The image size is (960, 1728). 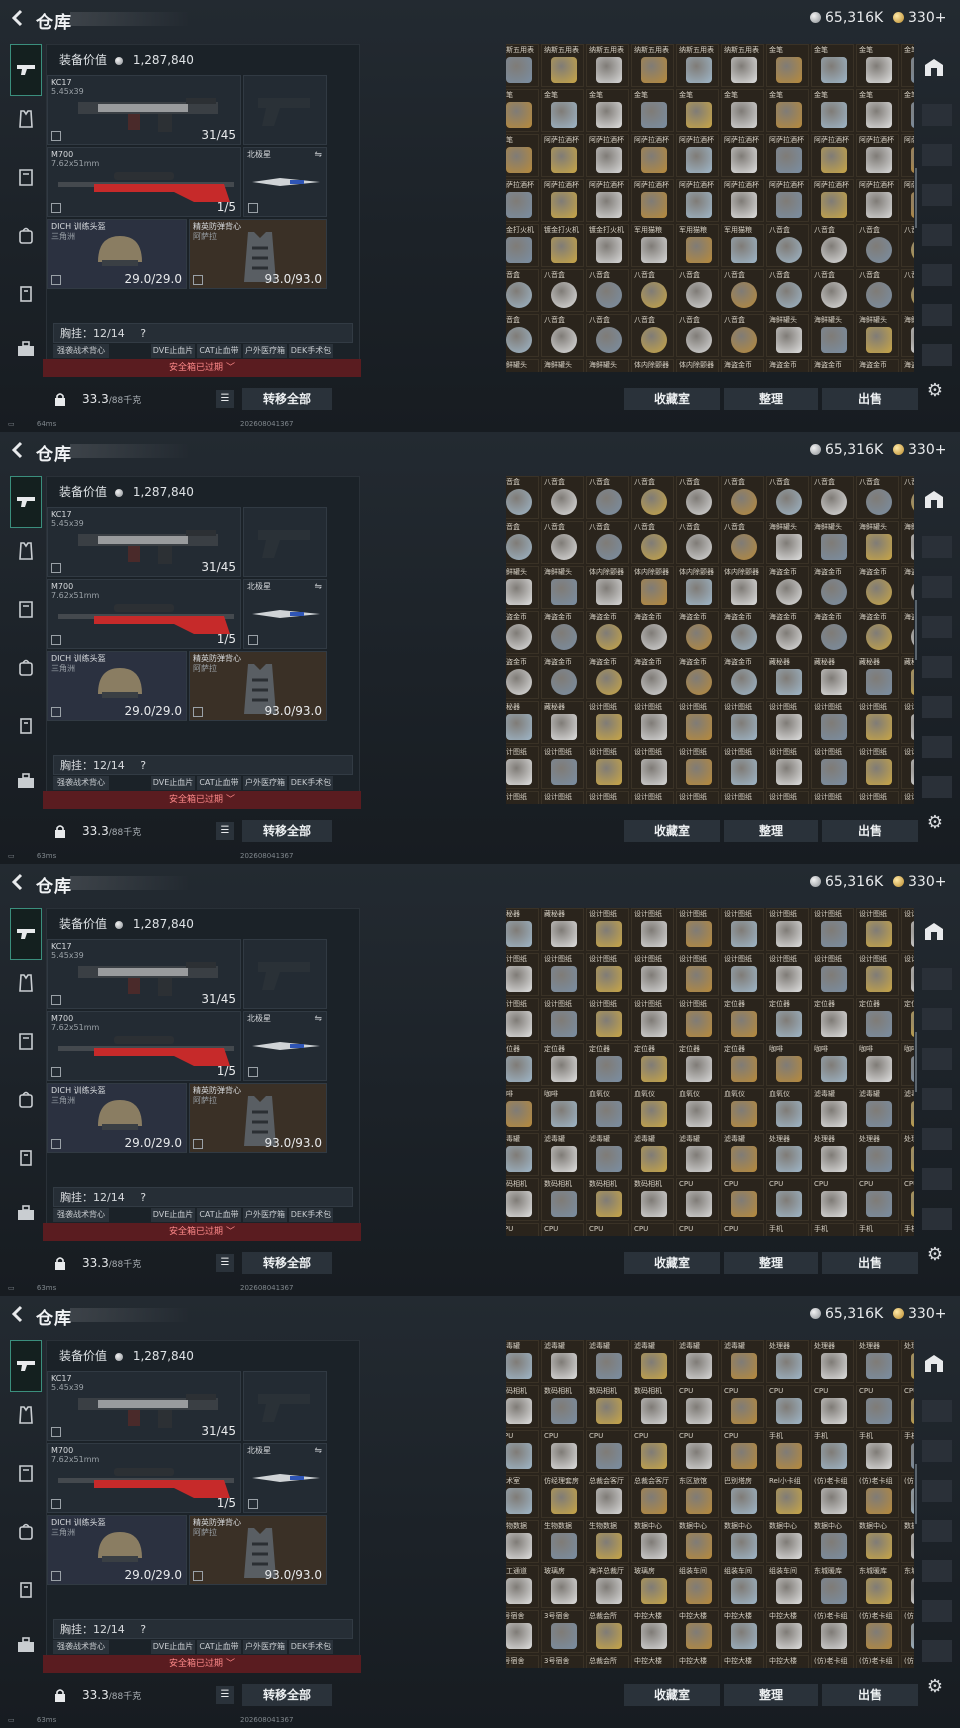 What do you see at coordinates (265, 1647) in the screenshot?
I see `pouch-item: 户外医疗箱` at bounding box center [265, 1647].